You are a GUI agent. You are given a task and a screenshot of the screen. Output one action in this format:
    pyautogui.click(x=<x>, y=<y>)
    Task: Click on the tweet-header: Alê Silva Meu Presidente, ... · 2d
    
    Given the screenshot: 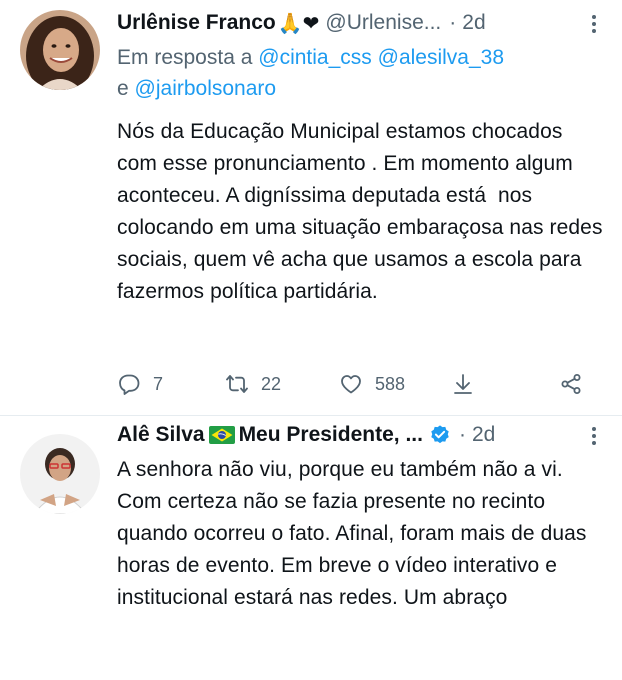 What is the action you would take?
    pyautogui.click(x=360, y=435)
    